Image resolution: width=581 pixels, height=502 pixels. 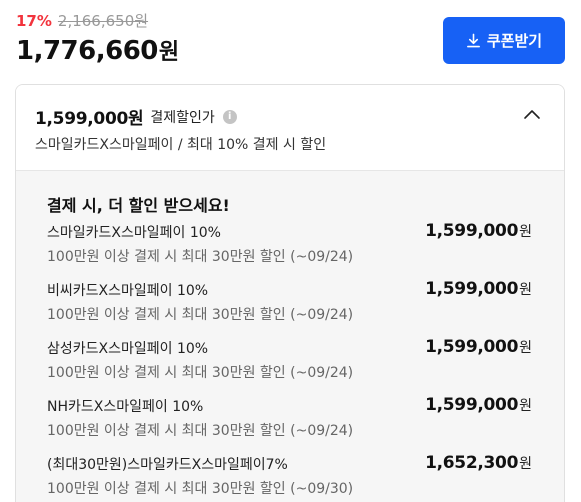 I want to click on offer-name: 스마일카드X스마일페이 10%, so click(x=134, y=233).